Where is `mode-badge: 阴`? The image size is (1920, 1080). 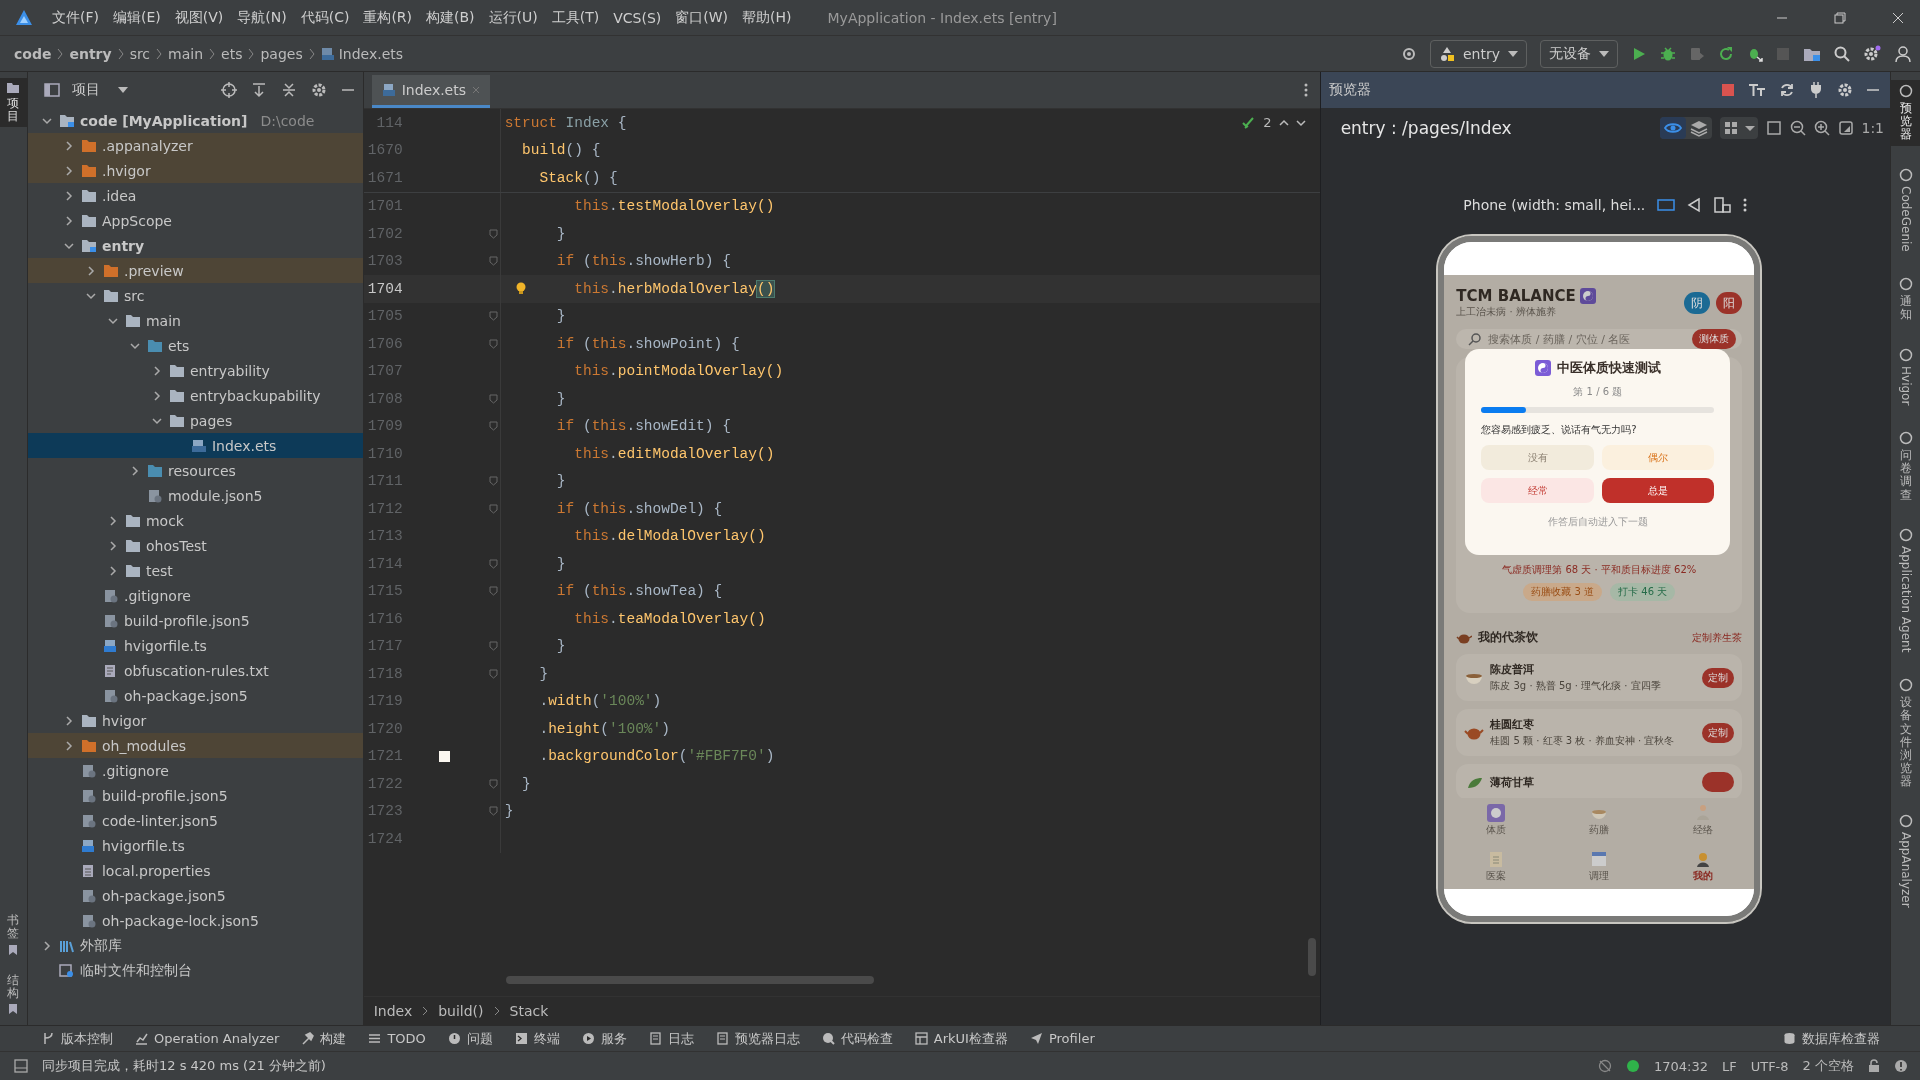
mode-badge: 阴 is located at coordinates (1697, 303).